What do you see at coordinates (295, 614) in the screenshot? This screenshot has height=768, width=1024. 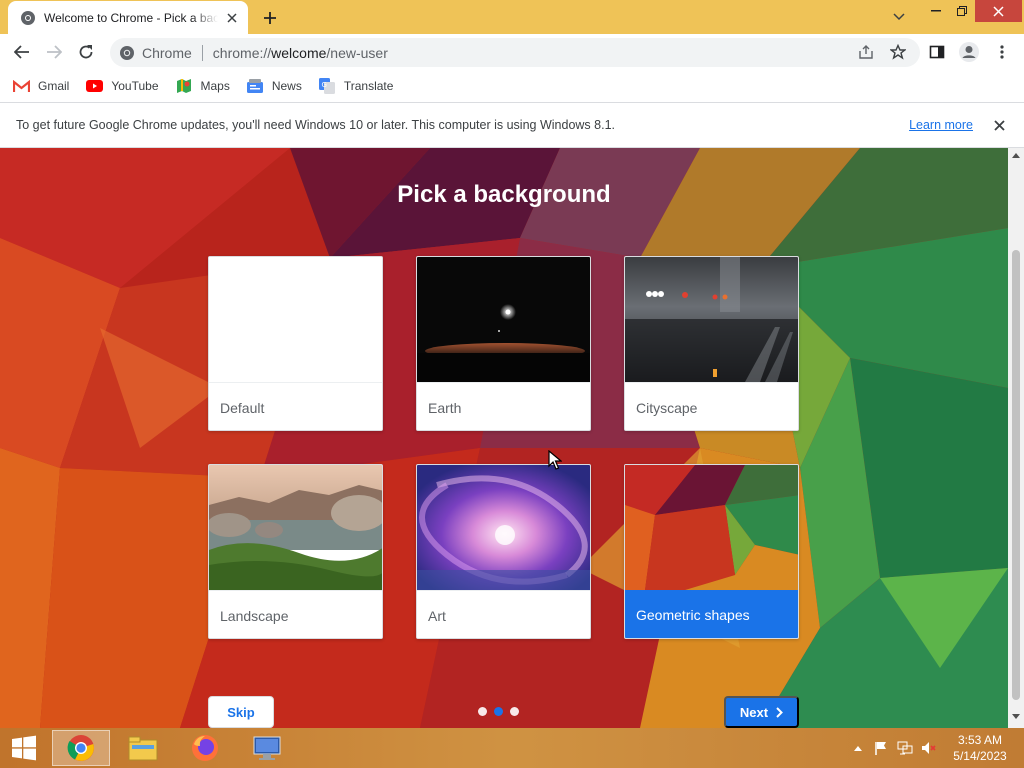 I see `card-label: Landscape` at bounding box center [295, 614].